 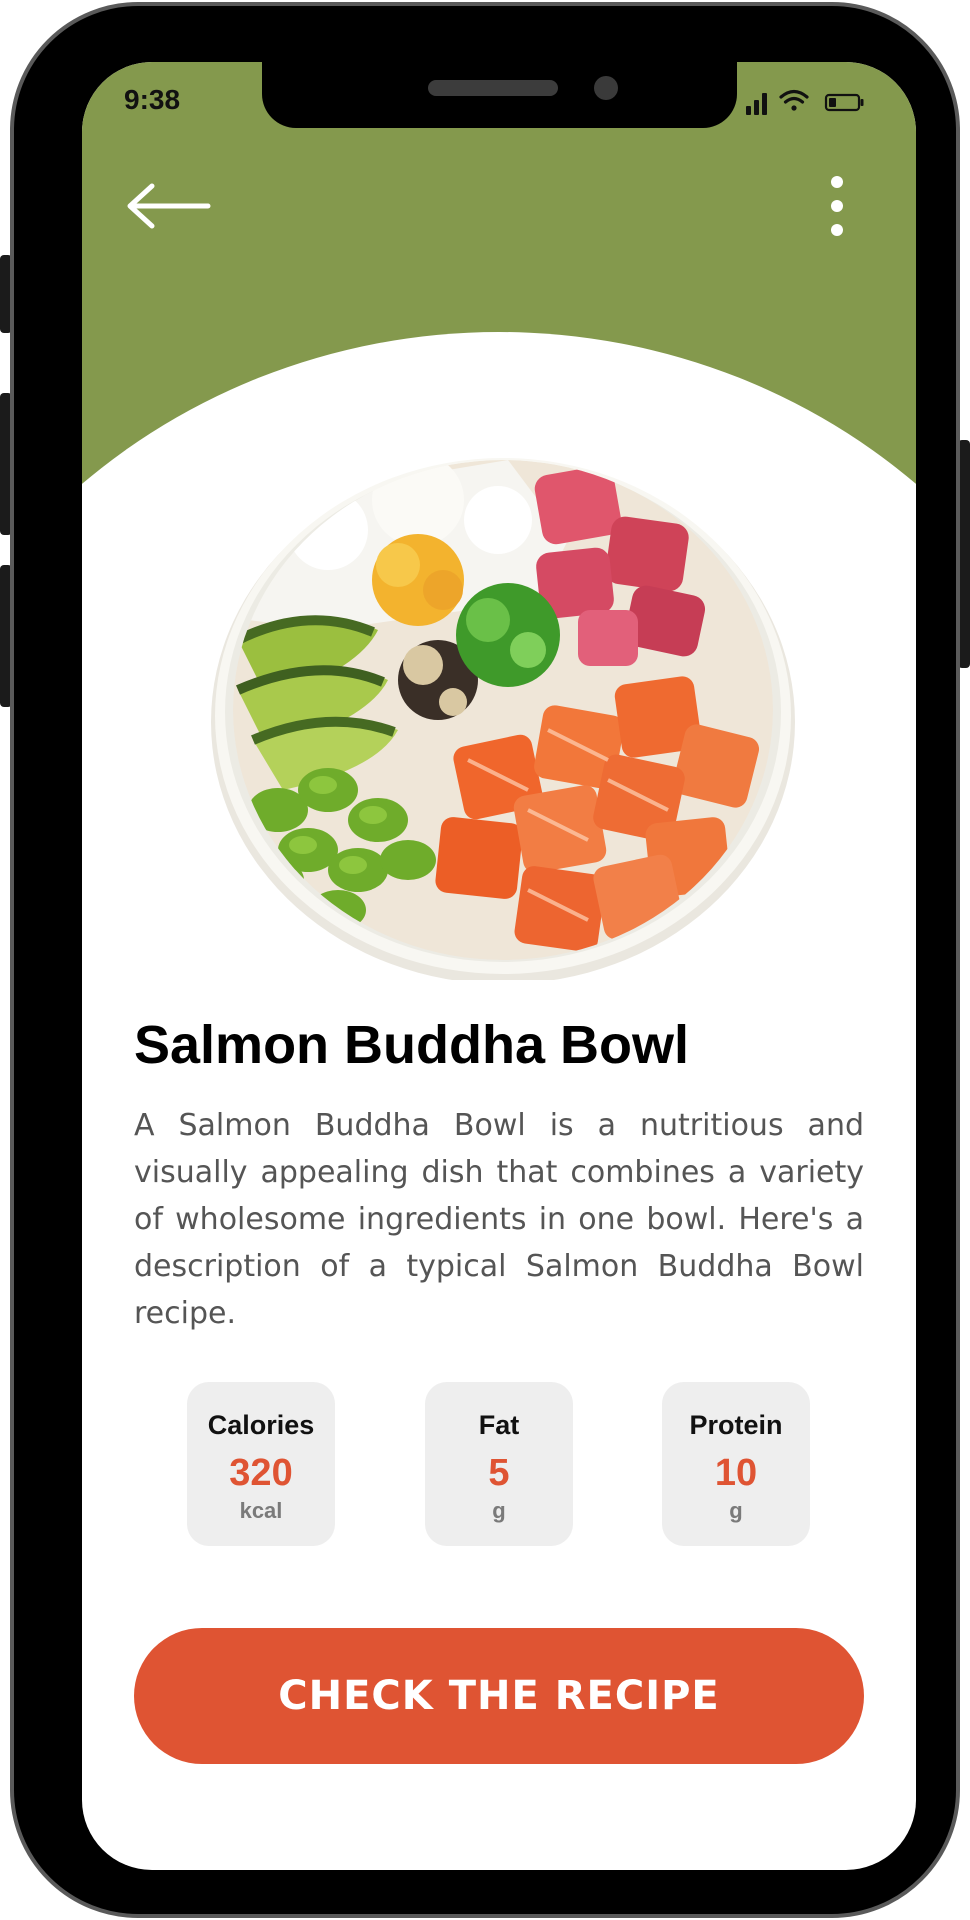 What do you see at coordinates (606, 88) in the screenshot?
I see `front-camera` at bounding box center [606, 88].